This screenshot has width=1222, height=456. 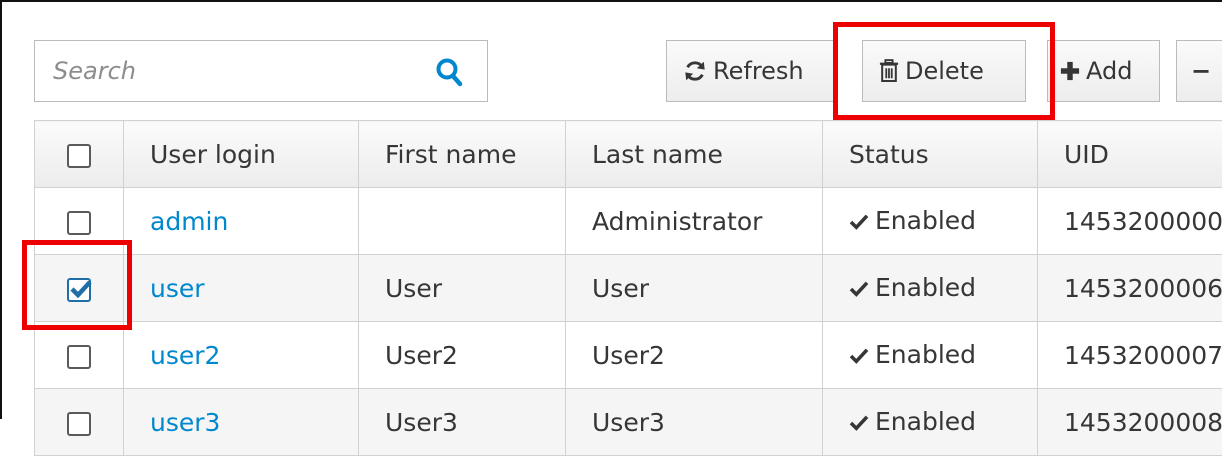 I want to click on add-label: Add, so click(x=1109, y=71).